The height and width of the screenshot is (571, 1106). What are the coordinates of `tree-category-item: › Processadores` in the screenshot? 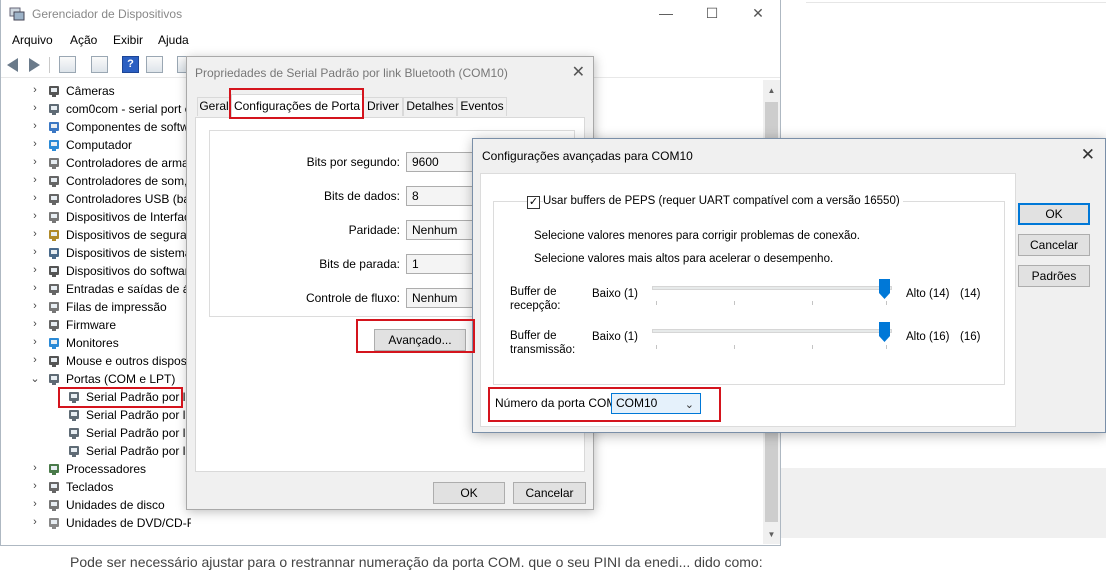 It's located at (96, 469).